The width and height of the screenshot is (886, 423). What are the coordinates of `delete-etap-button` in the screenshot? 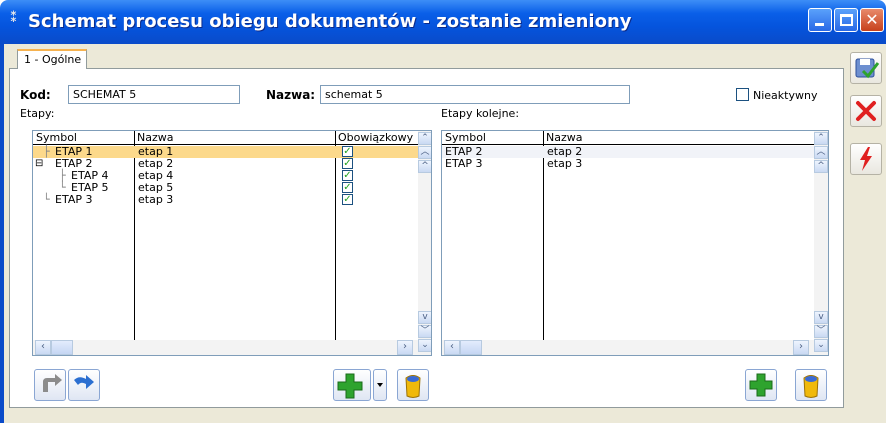 It's located at (413, 385).